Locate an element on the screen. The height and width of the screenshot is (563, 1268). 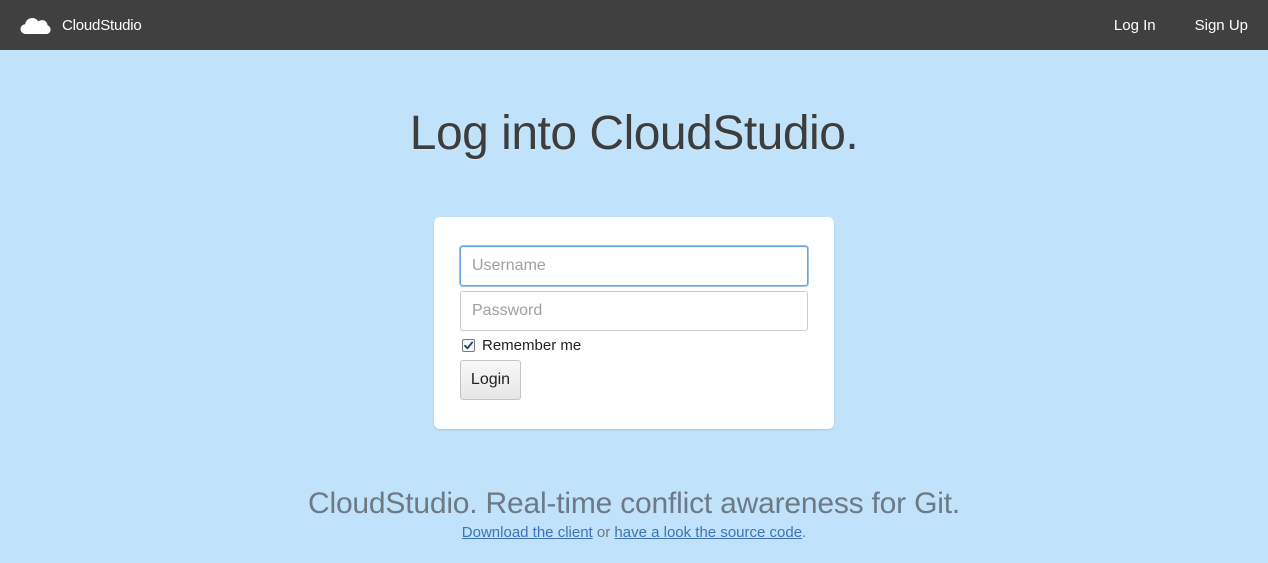
brand-name: CloudStudio is located at coordinates (102, 25).